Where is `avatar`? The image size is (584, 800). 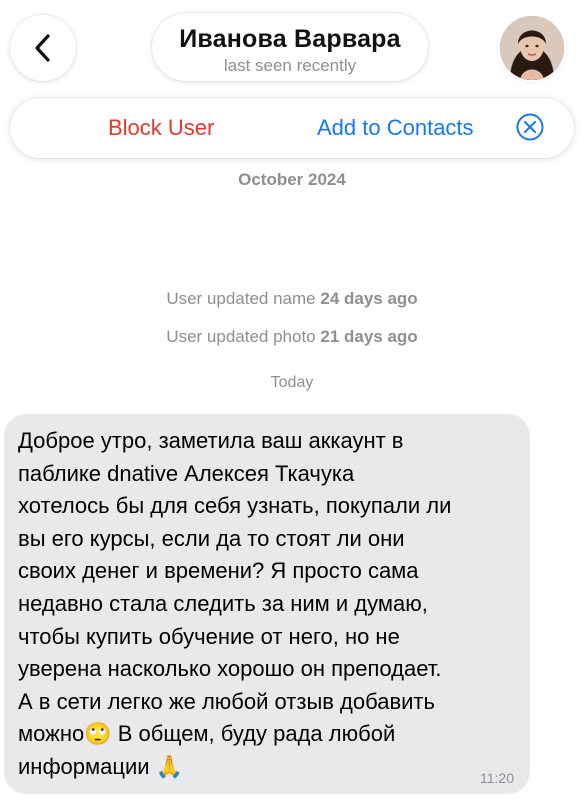
avatar is located at coordinates (532, 48).